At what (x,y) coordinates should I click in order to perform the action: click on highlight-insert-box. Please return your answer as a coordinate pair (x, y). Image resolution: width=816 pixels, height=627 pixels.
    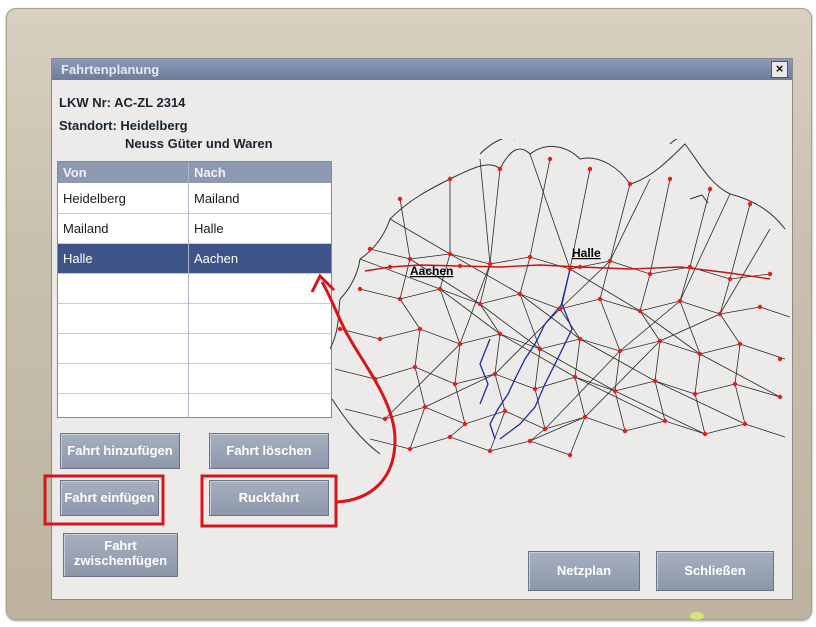
    Looking at the image, I should click on (104, 500).